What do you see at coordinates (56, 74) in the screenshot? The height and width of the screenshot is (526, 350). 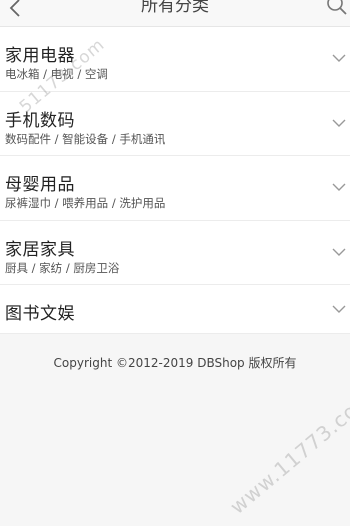 I see `category-subtitle: 电冰箱 / 电视 / 空调` at bounding box center [56, 74].